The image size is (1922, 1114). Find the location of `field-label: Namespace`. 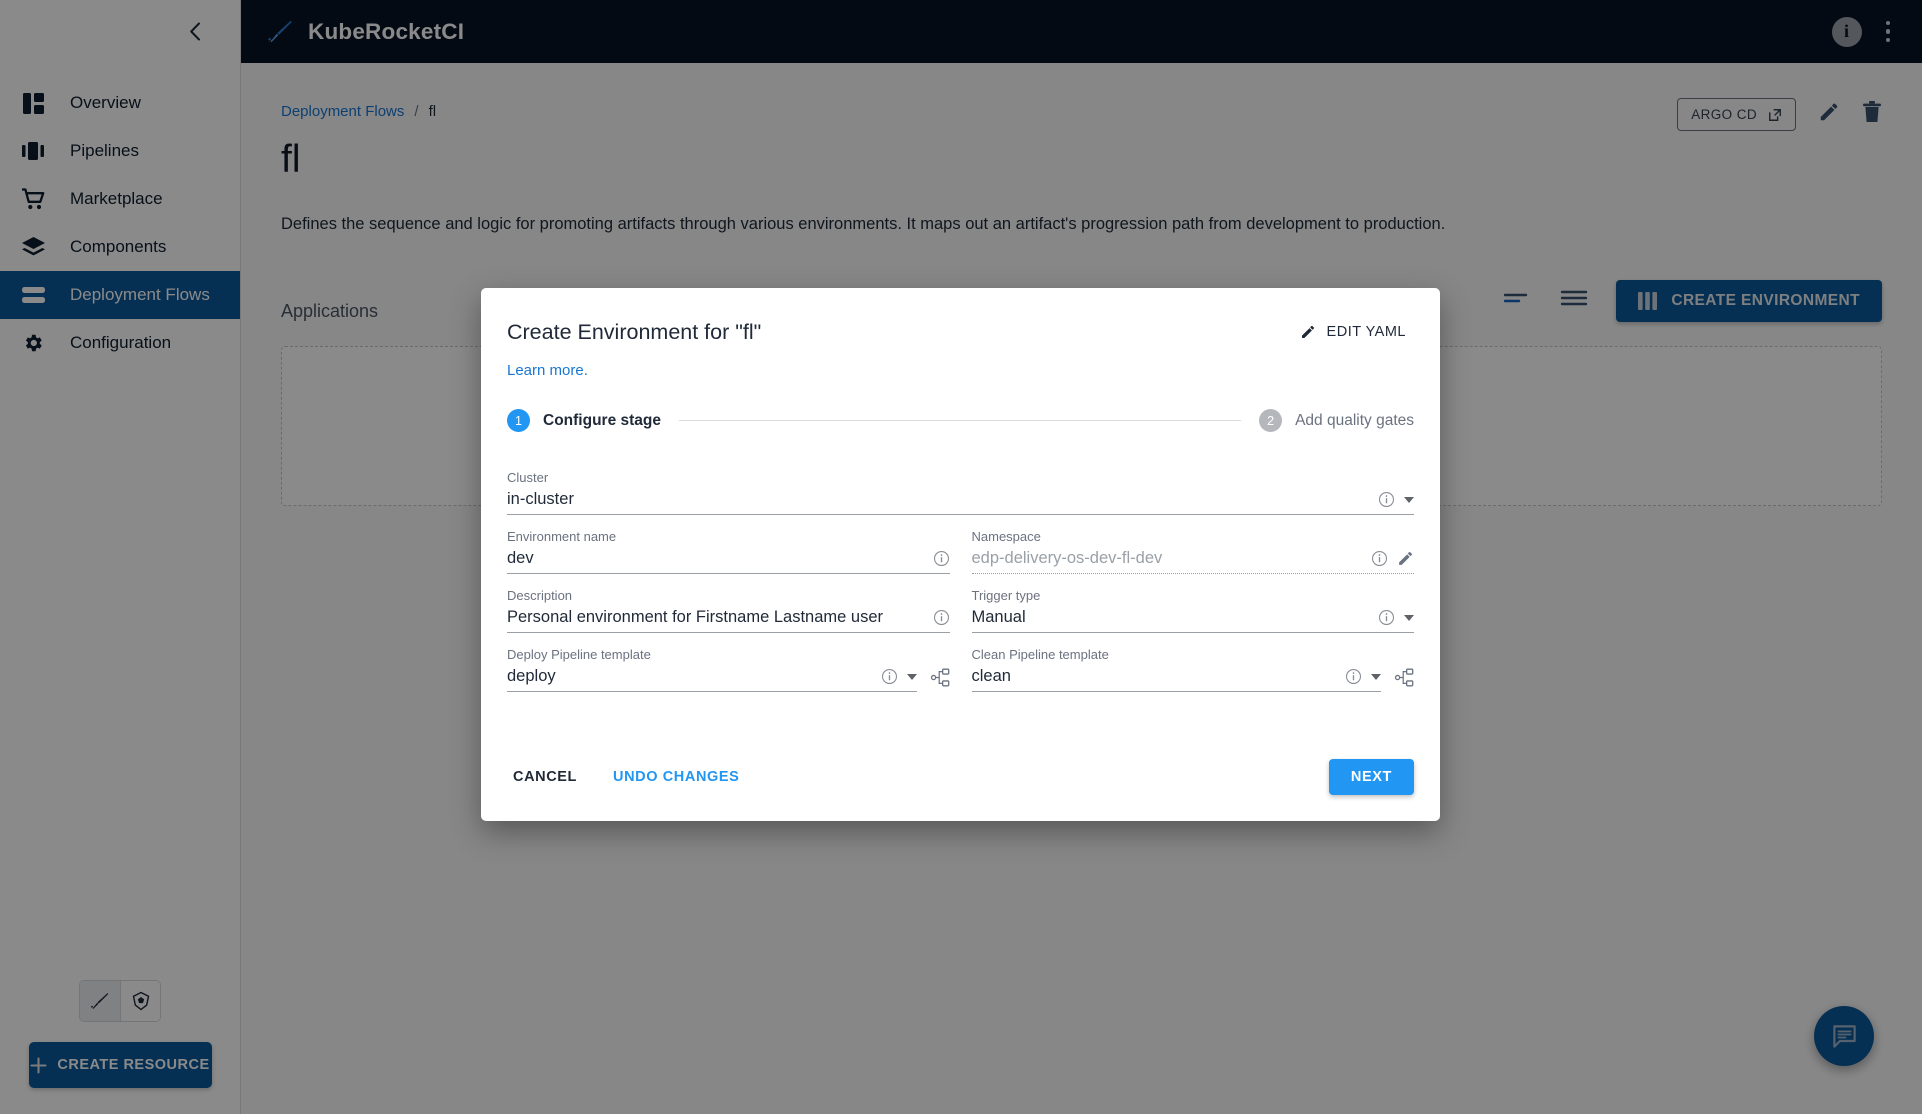

field-label: Namespace is located at coordinates (1006, 536).